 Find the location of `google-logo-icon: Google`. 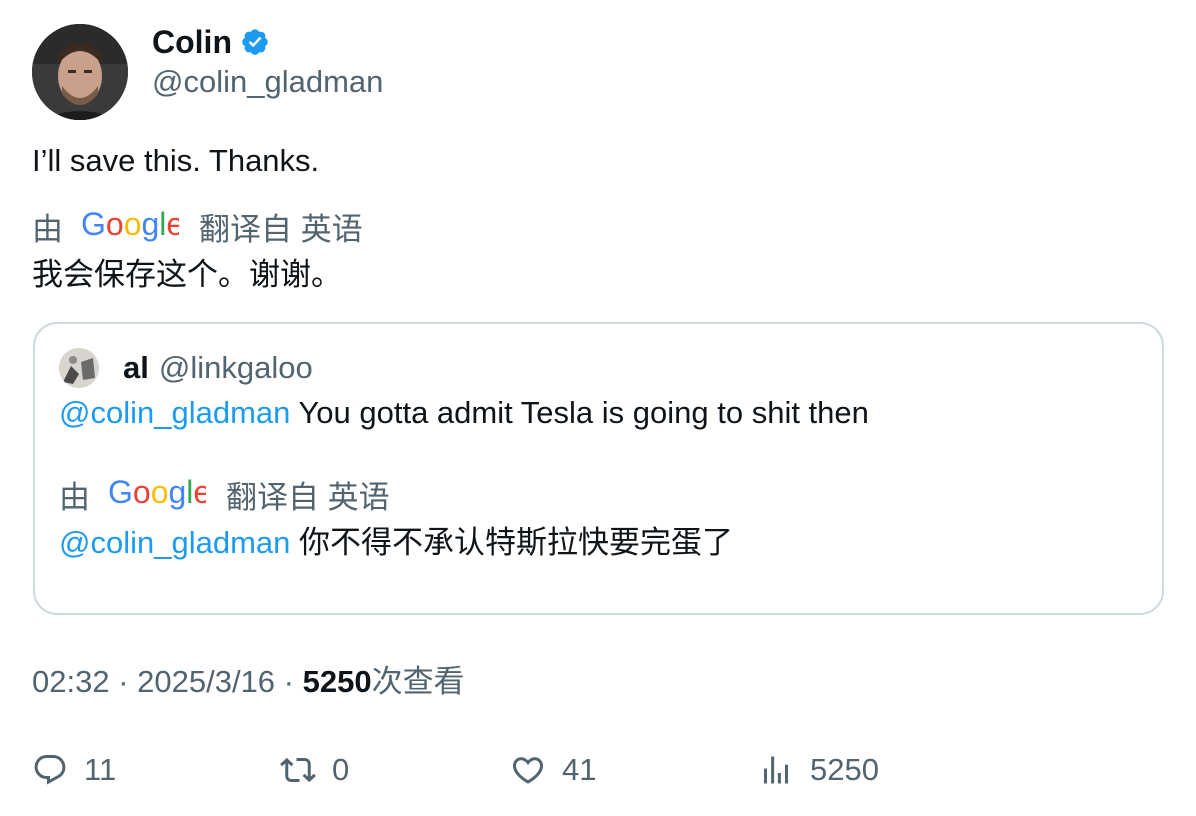

google-logo-icon: Google is located at coordinates (132, 229).